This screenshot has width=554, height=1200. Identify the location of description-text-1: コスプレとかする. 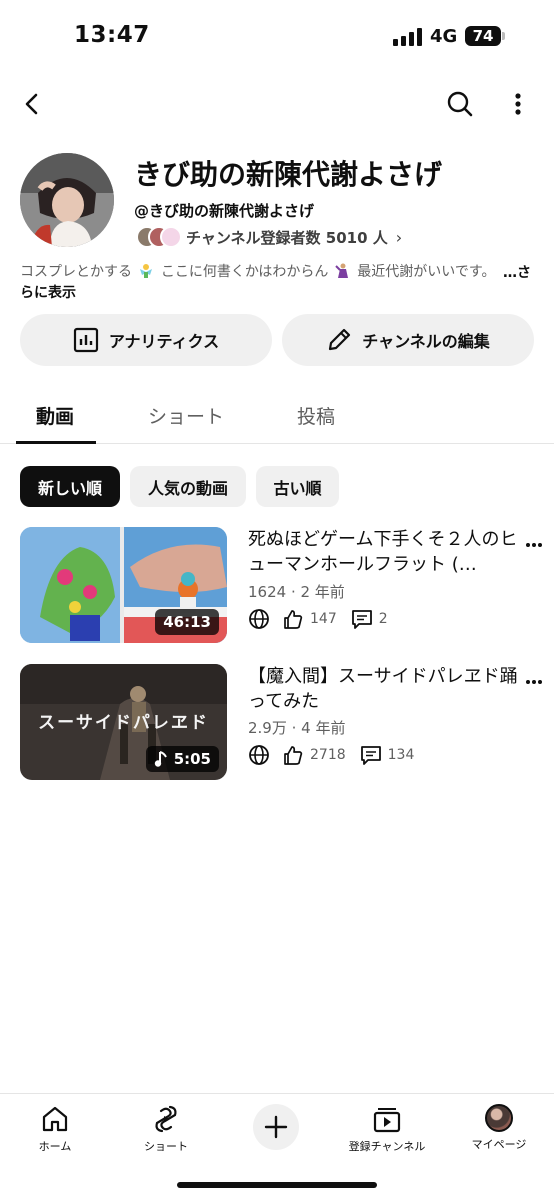
(76, 272).